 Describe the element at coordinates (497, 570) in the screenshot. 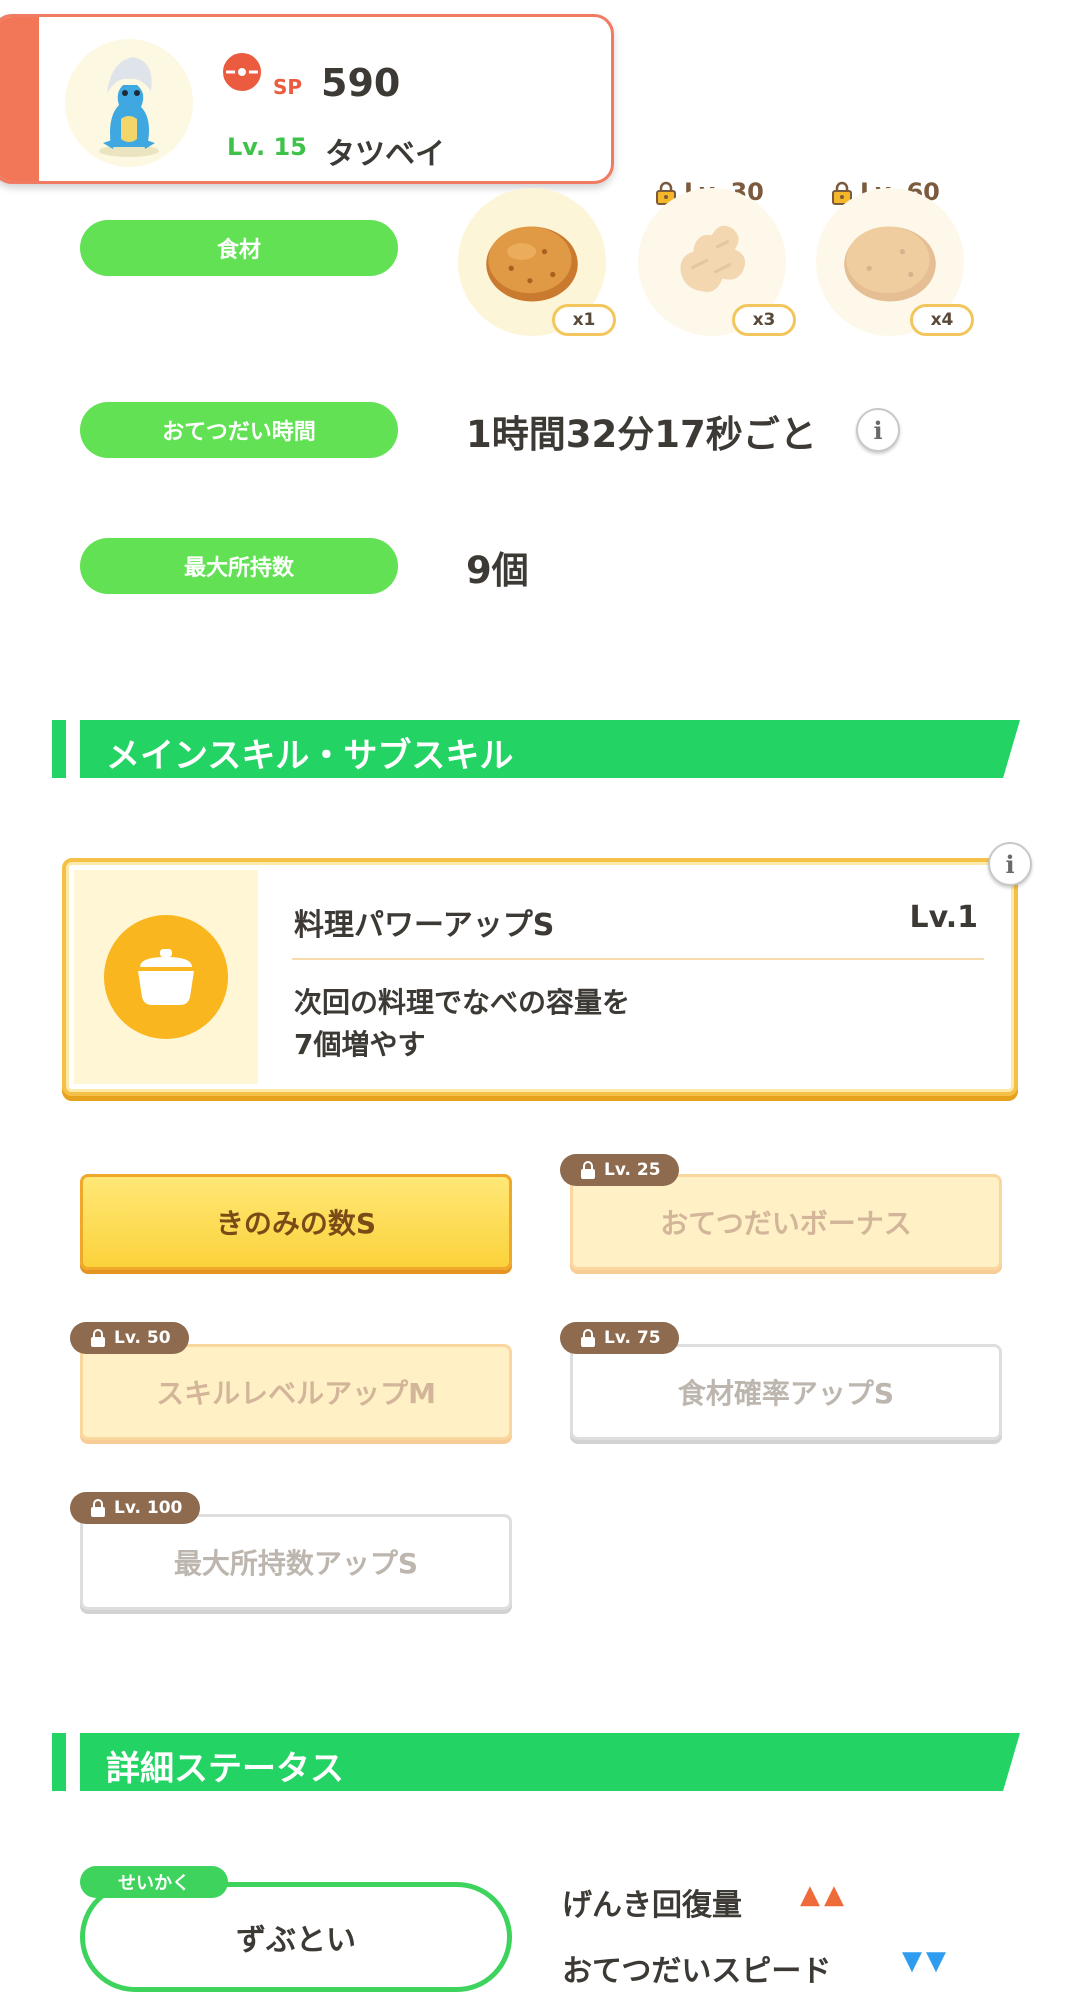

I see `max-carry-value: 9個` at that location.